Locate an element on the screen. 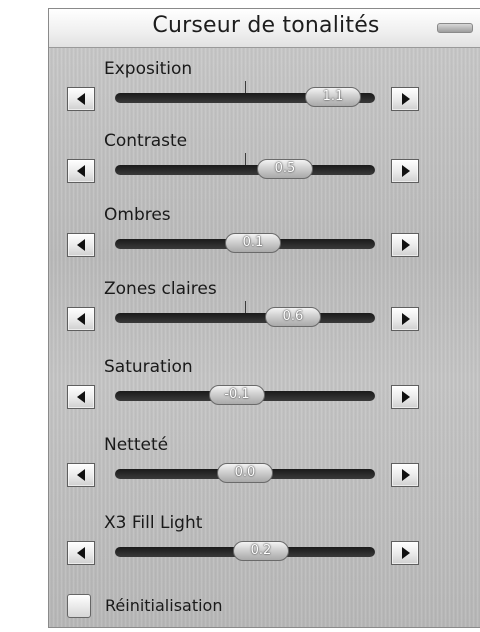  minimize-icon is located at coordinates (455, 28).